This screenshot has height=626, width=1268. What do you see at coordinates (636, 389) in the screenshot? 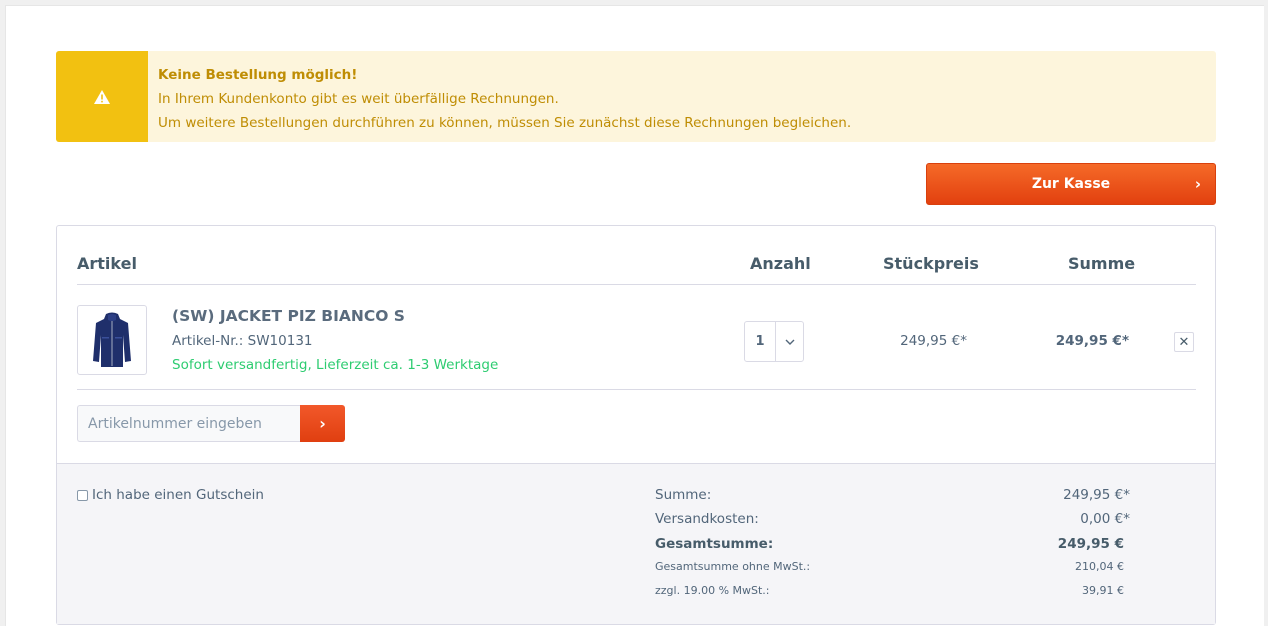
I see `row-divider` at bounding box center [636, 389].